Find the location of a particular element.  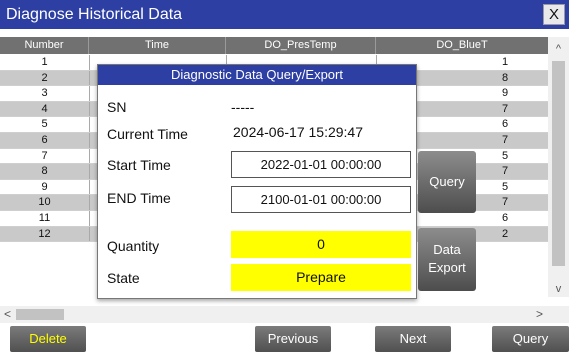

row-number: 8 is located at coordinates (44, 171).